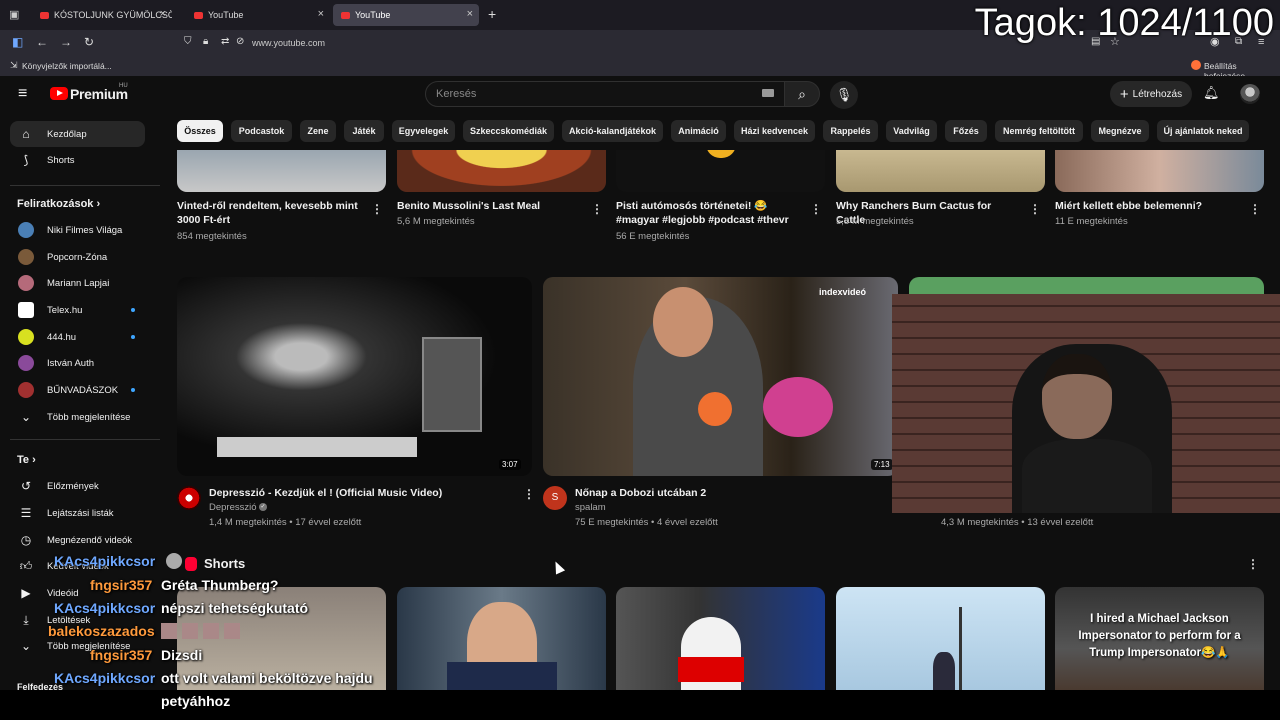  I want to click on browser-tab-3: YouTube ×, so click(406, 15).